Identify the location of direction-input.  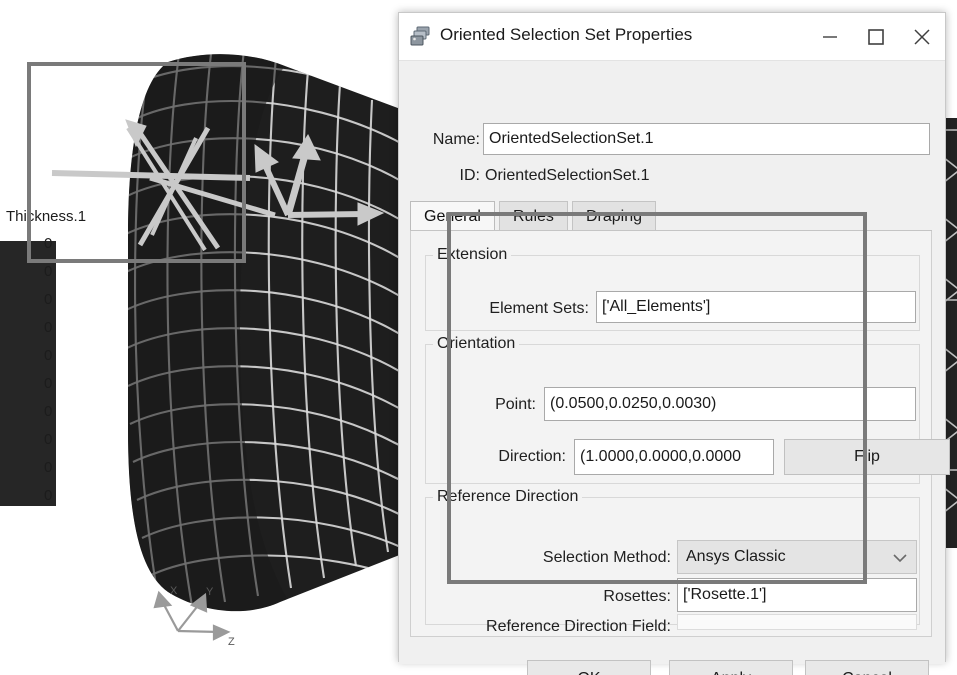
(674, 457).